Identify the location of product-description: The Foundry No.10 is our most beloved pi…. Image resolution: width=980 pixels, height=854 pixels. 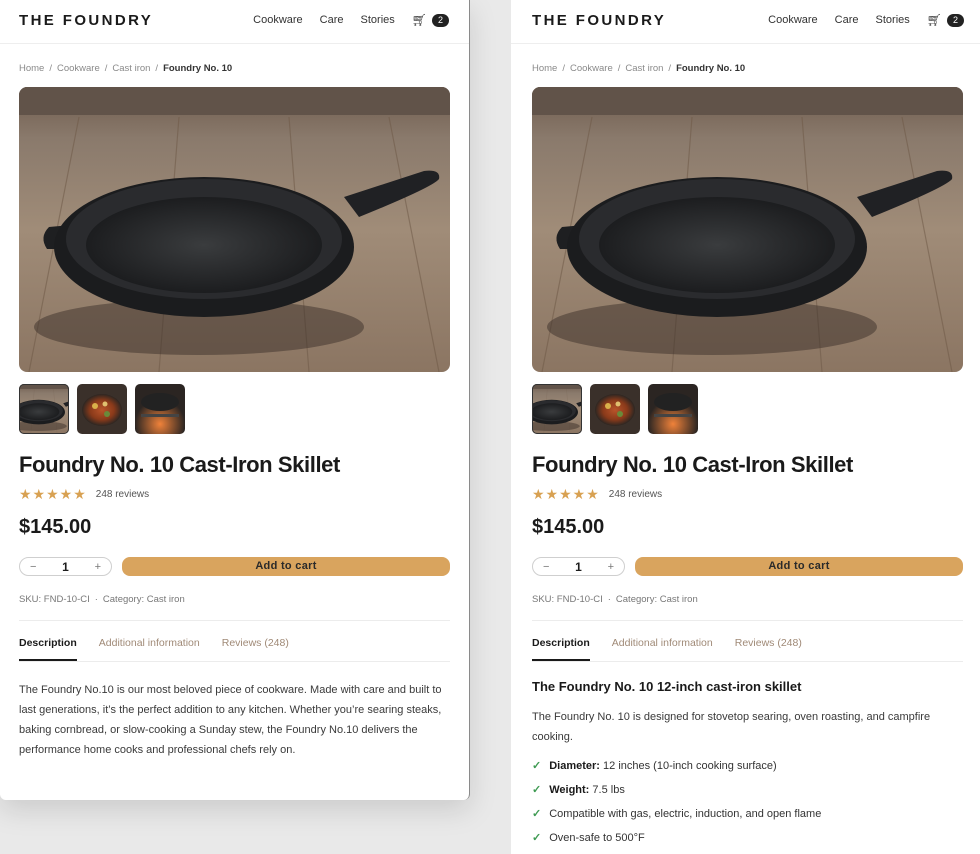
(230, 720).